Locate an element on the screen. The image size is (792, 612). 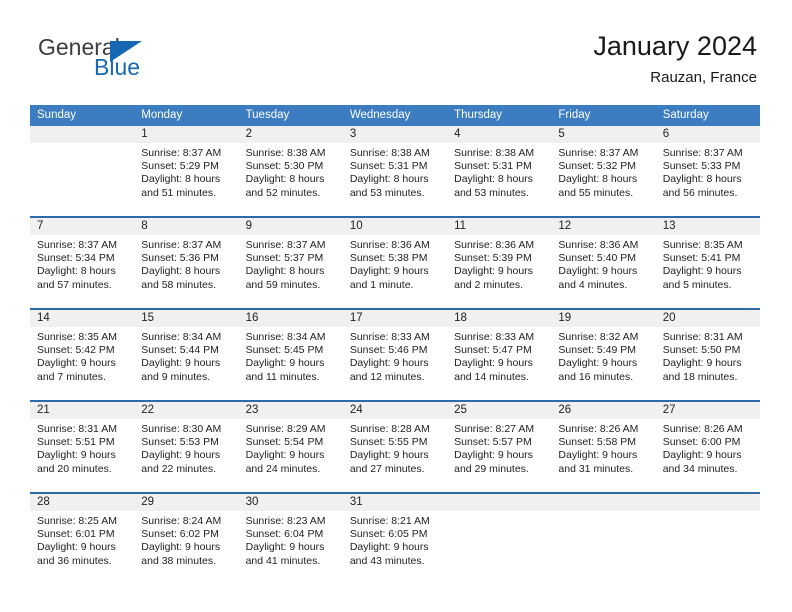
sunset-text: Sunset: 5:30 PM is located at coordinates (284, 166).